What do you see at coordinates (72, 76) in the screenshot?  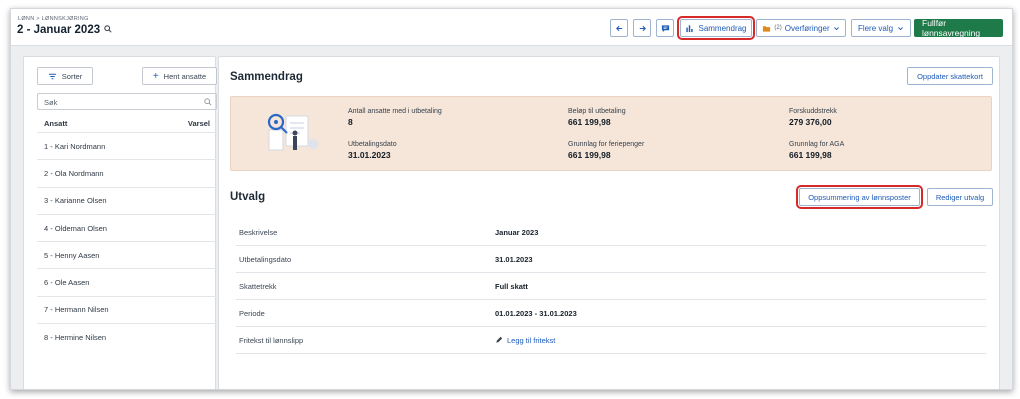 I see `sort-label: Sorter` at bounding box center [72, 76].